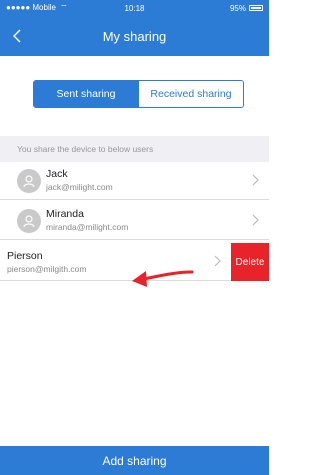  I want to click on user-row-jack: Jack jack@milight.com, so click(134, 181).